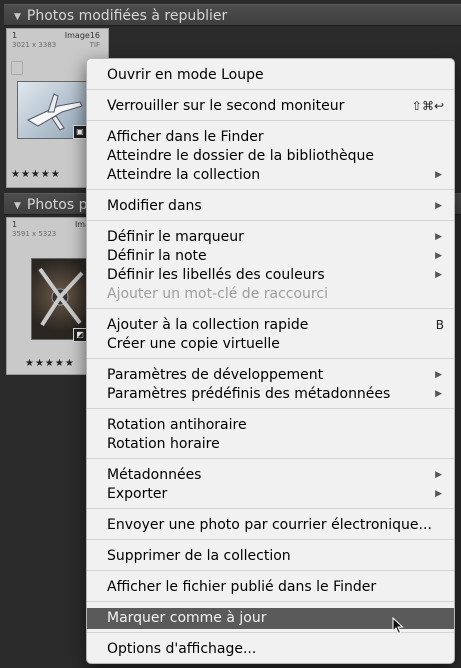  Describe the element at coordinates (80, 132) in the screenshot. I see `badge-icon: ▣` at that location.